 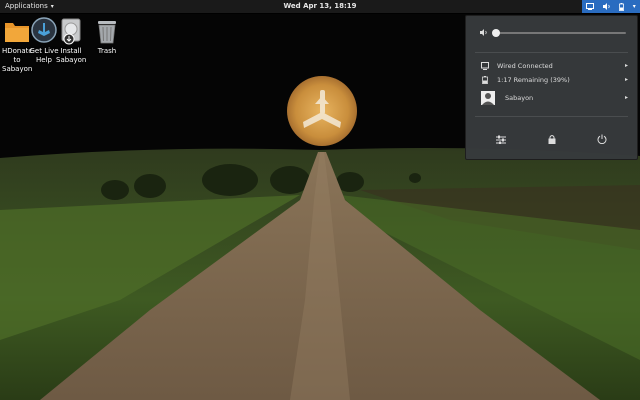 What do you see at coordinates (44, 51) in the screenshot?
I see `desktop-icon-label: Get Live` at bounding box center [44, 51].